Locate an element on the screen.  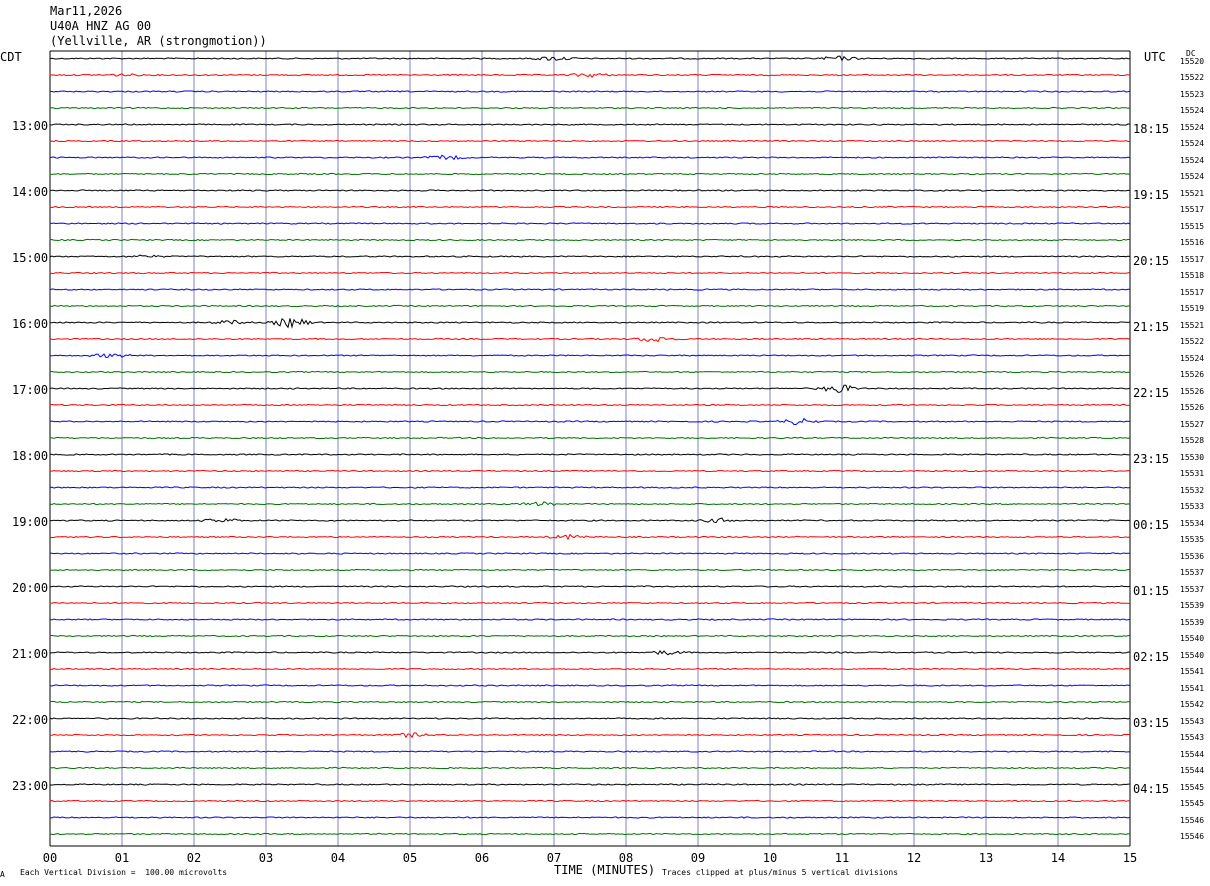
x-tick-03: 03 is located at coordinates (266, 858).